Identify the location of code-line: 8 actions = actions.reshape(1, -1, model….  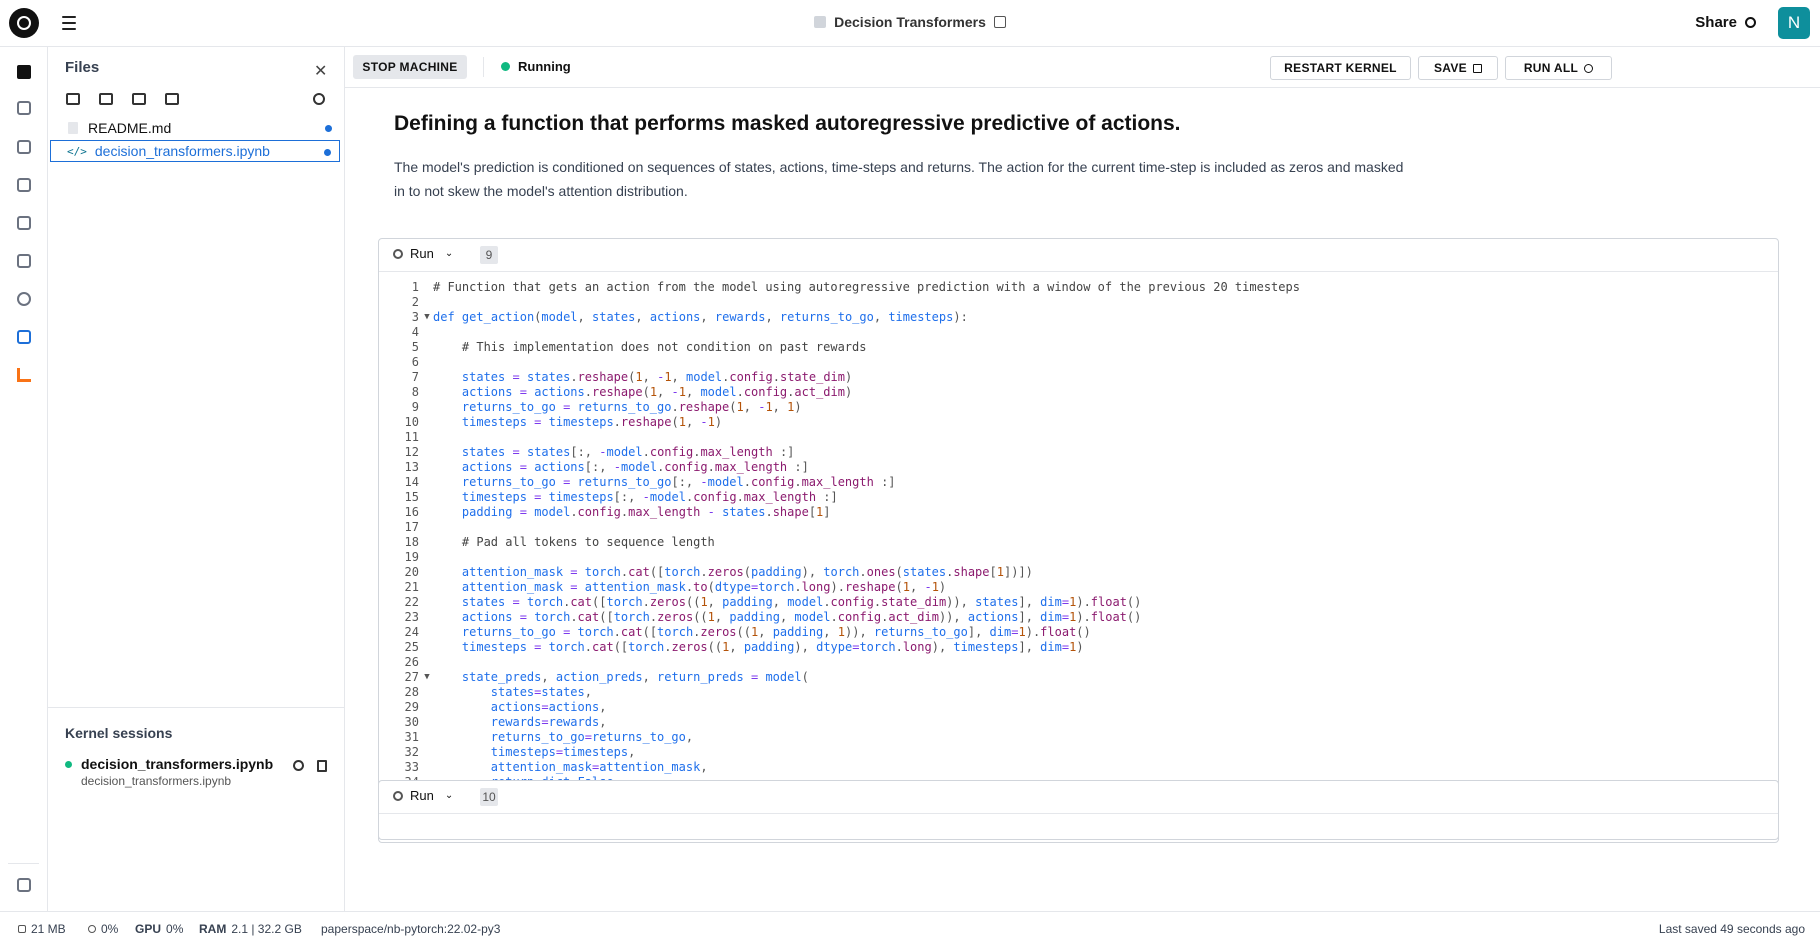
(1078, 392).